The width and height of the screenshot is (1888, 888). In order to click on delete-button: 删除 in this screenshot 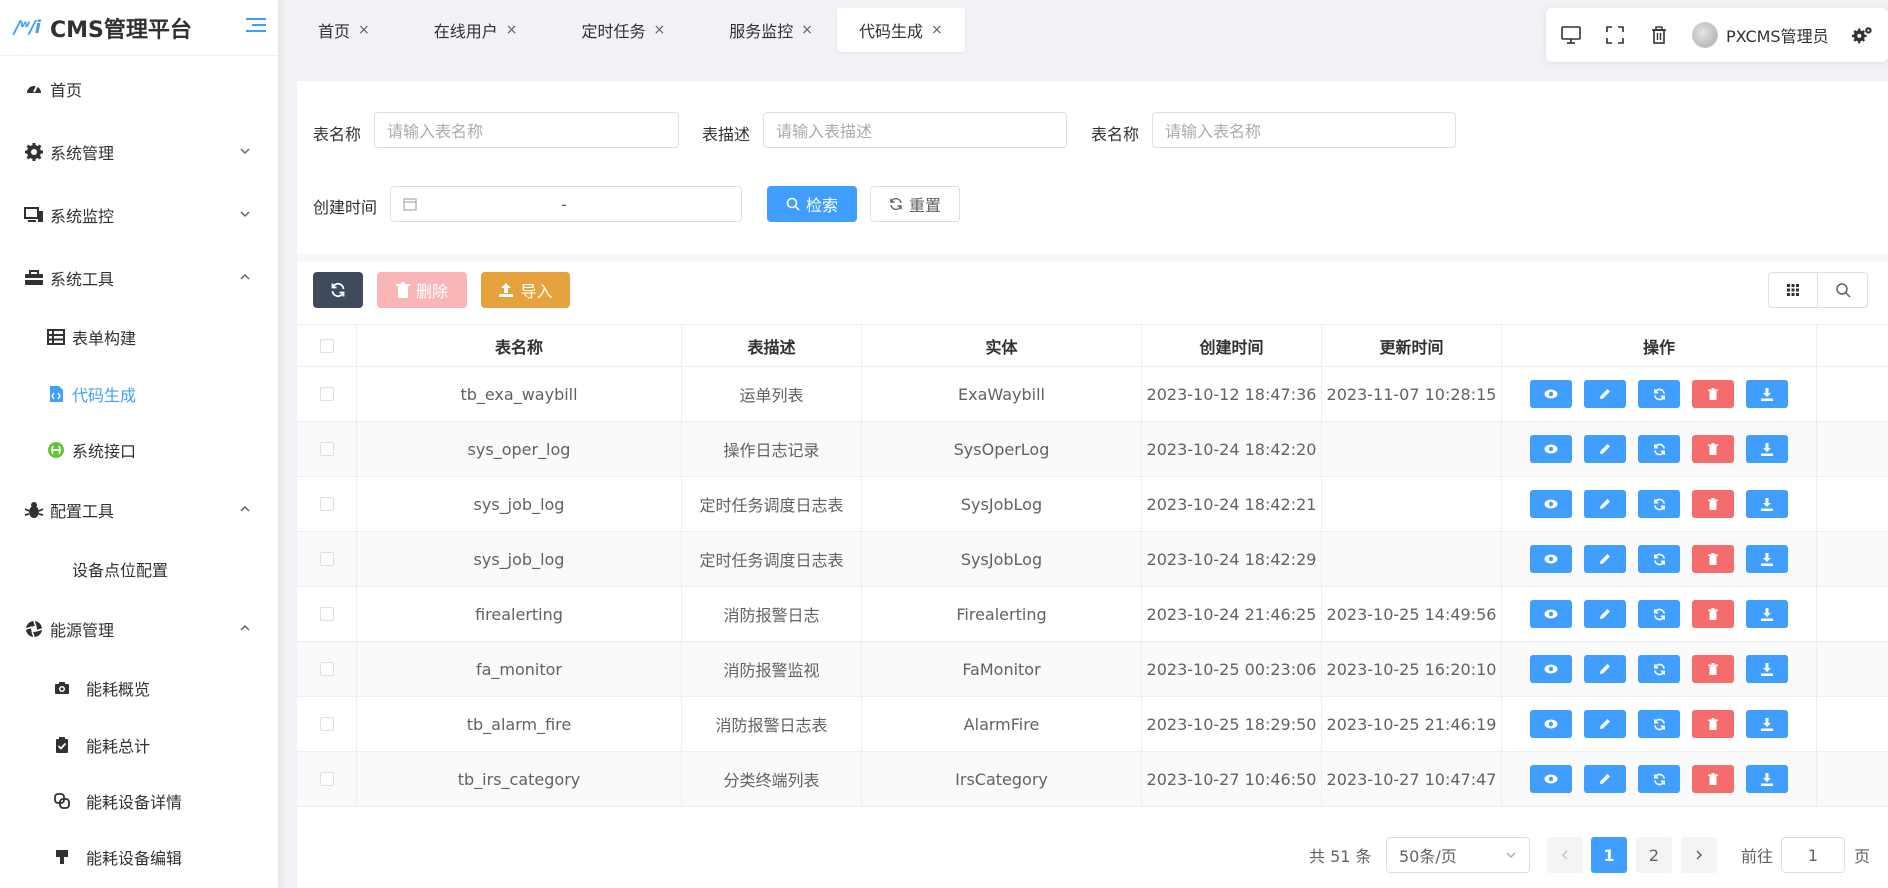, I will do `click(422, 290)`.